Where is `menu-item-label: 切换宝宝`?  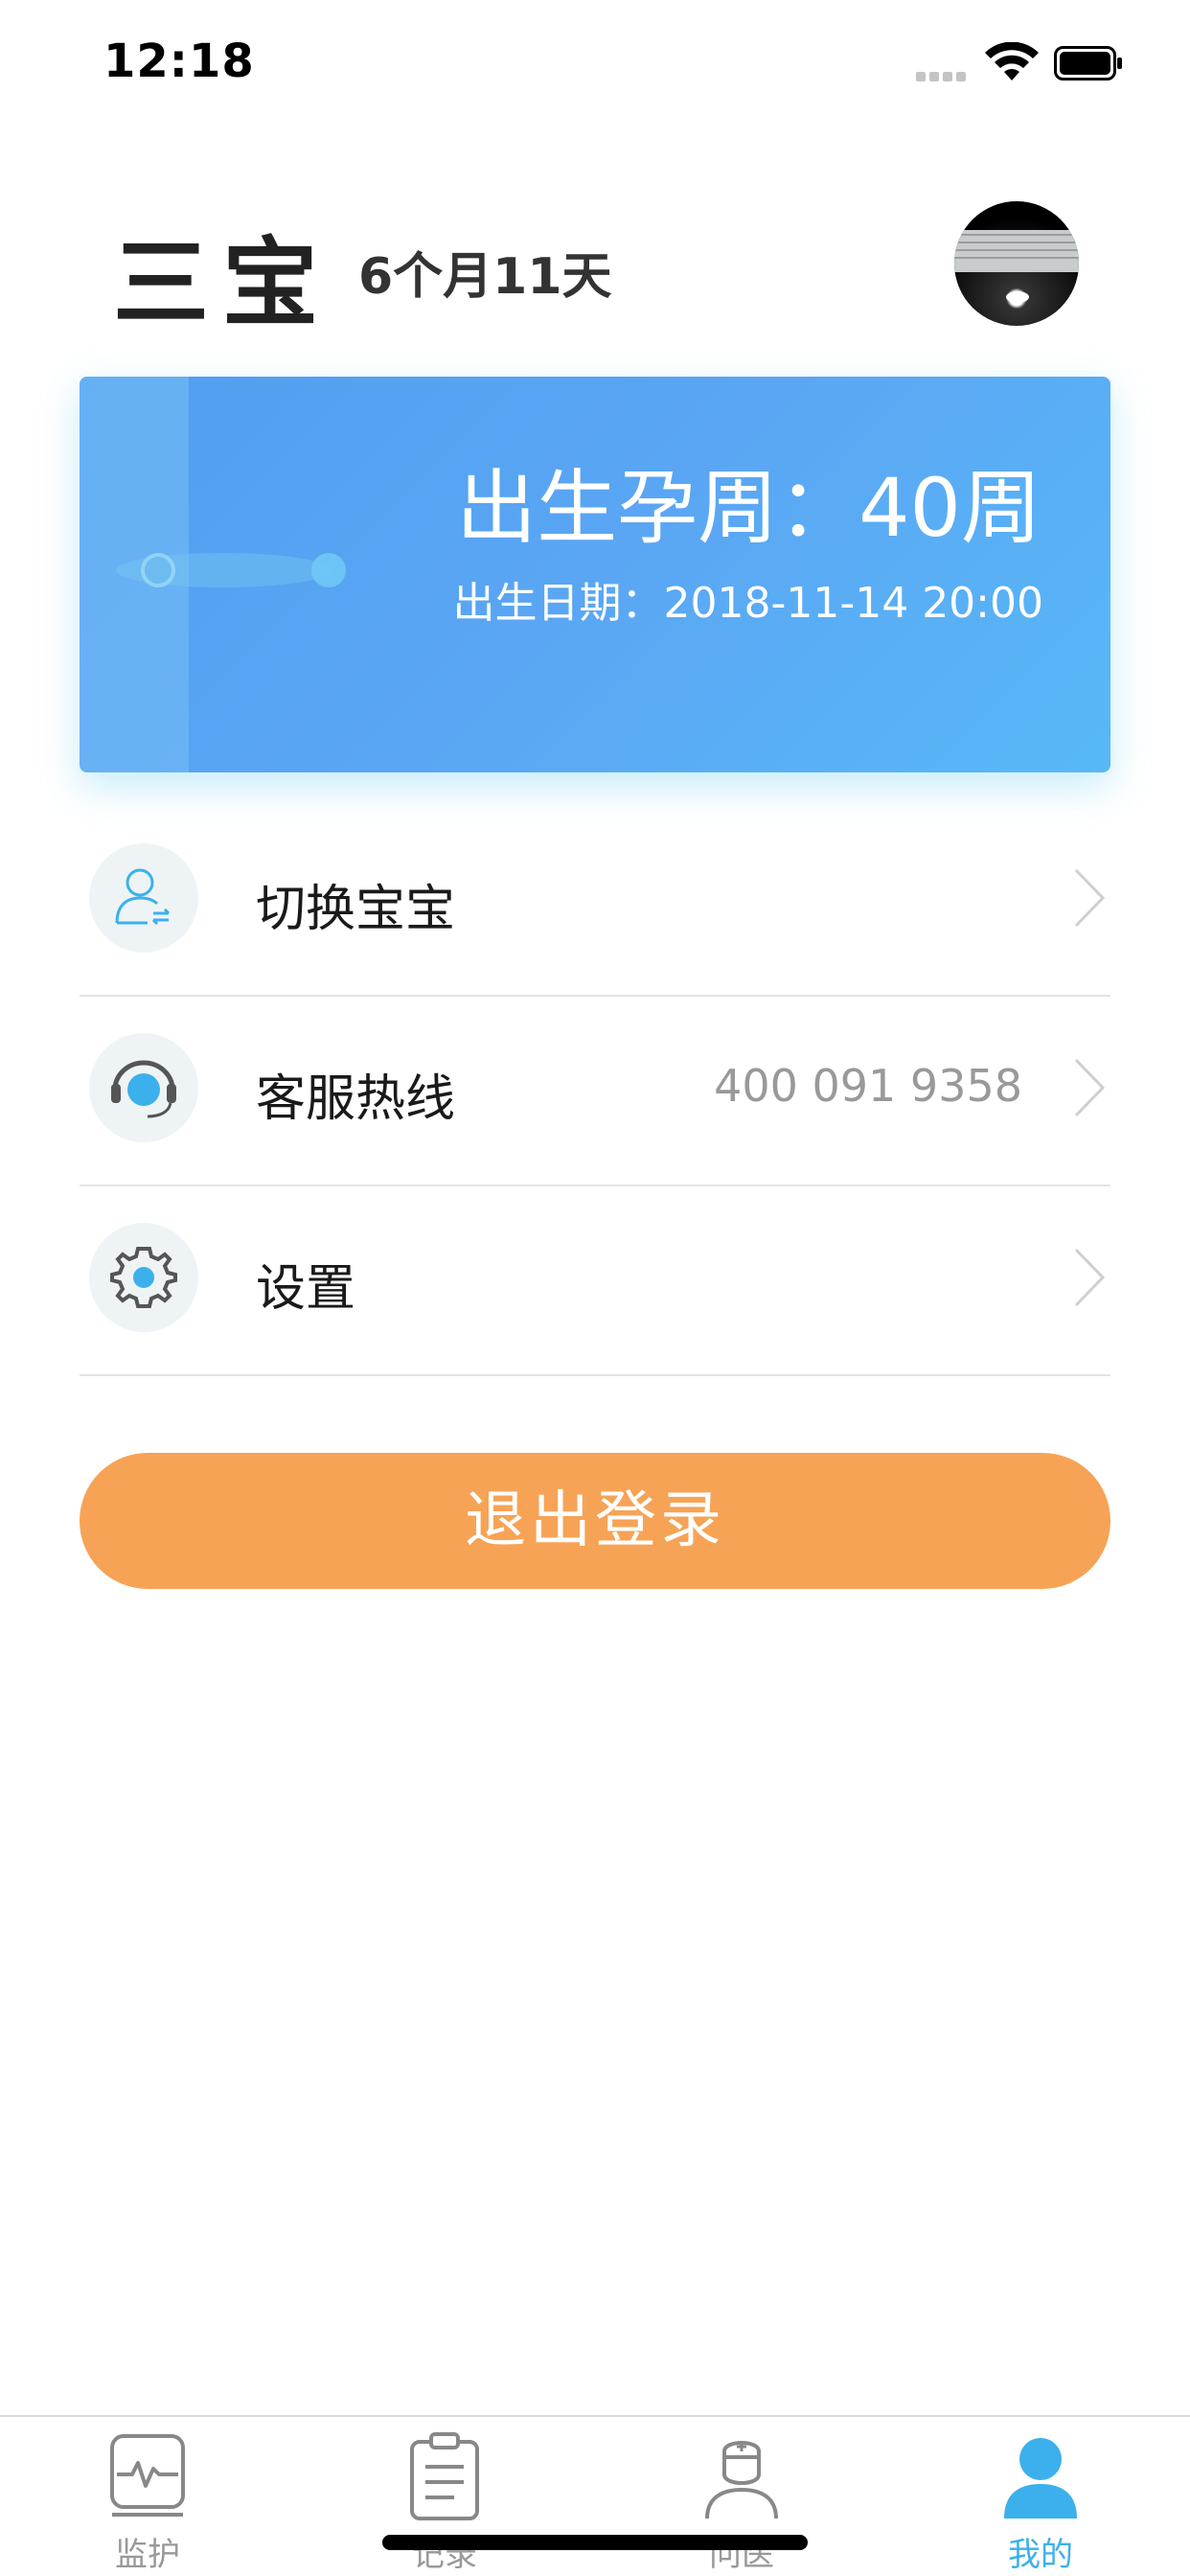 menu-item-label: 切换宝宝 is located at coordinates (356, 909).